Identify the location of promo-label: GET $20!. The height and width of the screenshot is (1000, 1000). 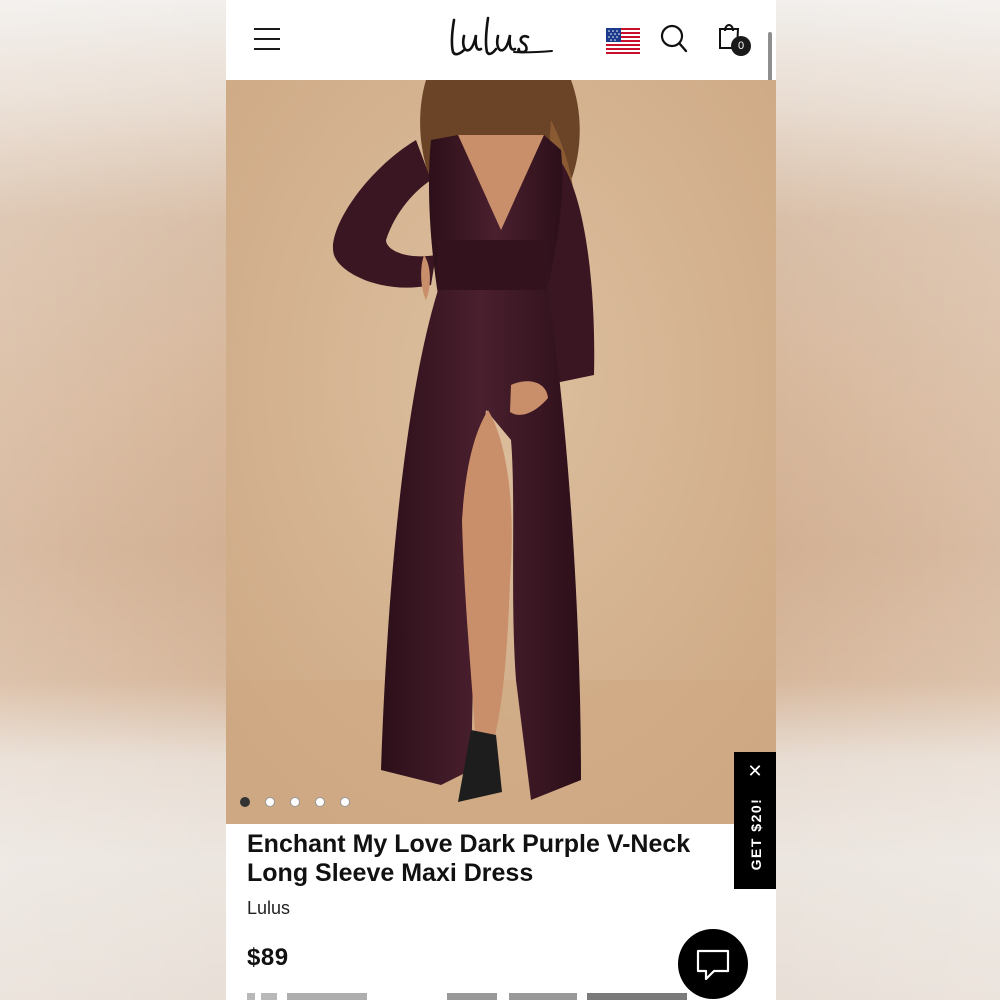
(756, 834).